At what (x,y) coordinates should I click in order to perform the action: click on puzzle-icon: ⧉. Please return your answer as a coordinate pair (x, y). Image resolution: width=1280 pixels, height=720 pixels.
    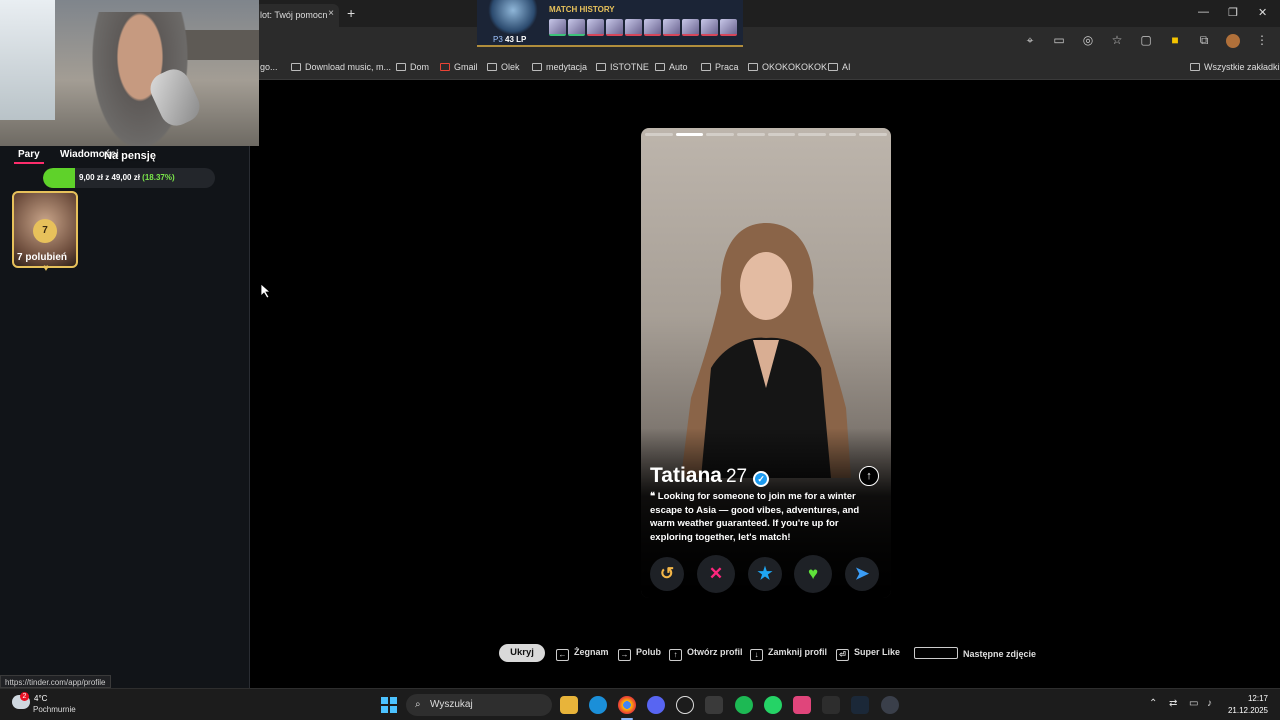
    Looking at the image, I should click on (1204, 42).